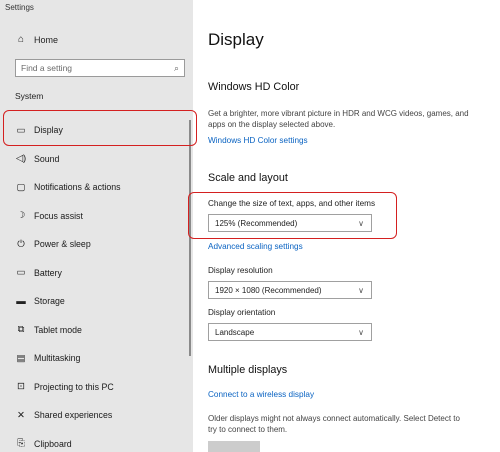  I want to click on sidebar-item-label: Clipboard, so click(53, 443).